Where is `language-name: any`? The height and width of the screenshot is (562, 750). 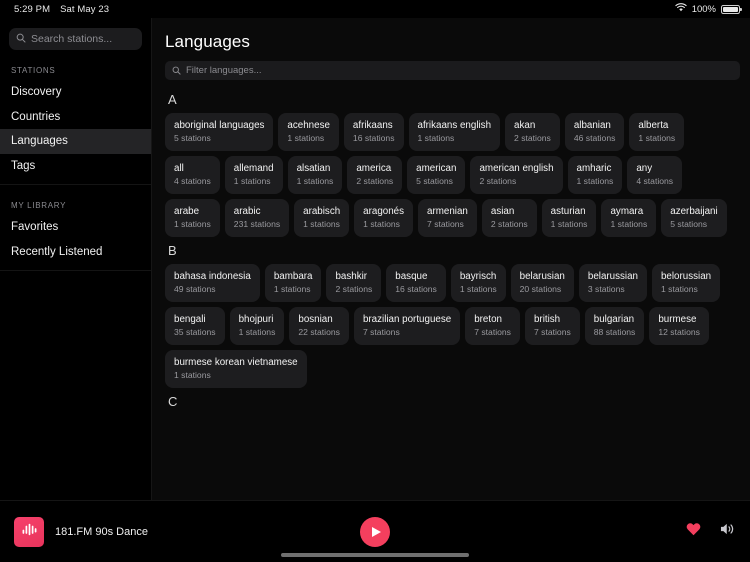 language-name: any is located at coordinates (644, 168).